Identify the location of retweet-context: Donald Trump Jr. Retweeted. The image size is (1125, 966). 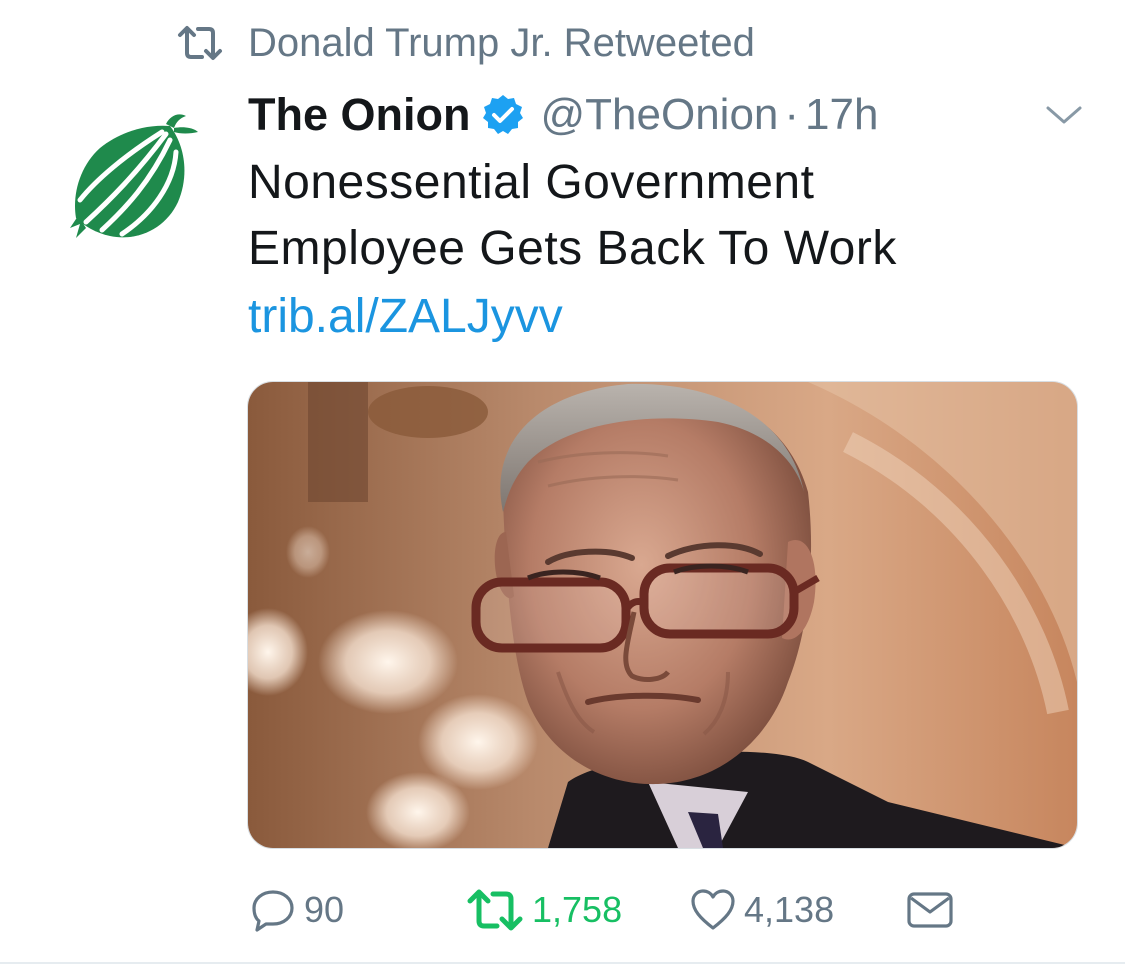
(465, 43).